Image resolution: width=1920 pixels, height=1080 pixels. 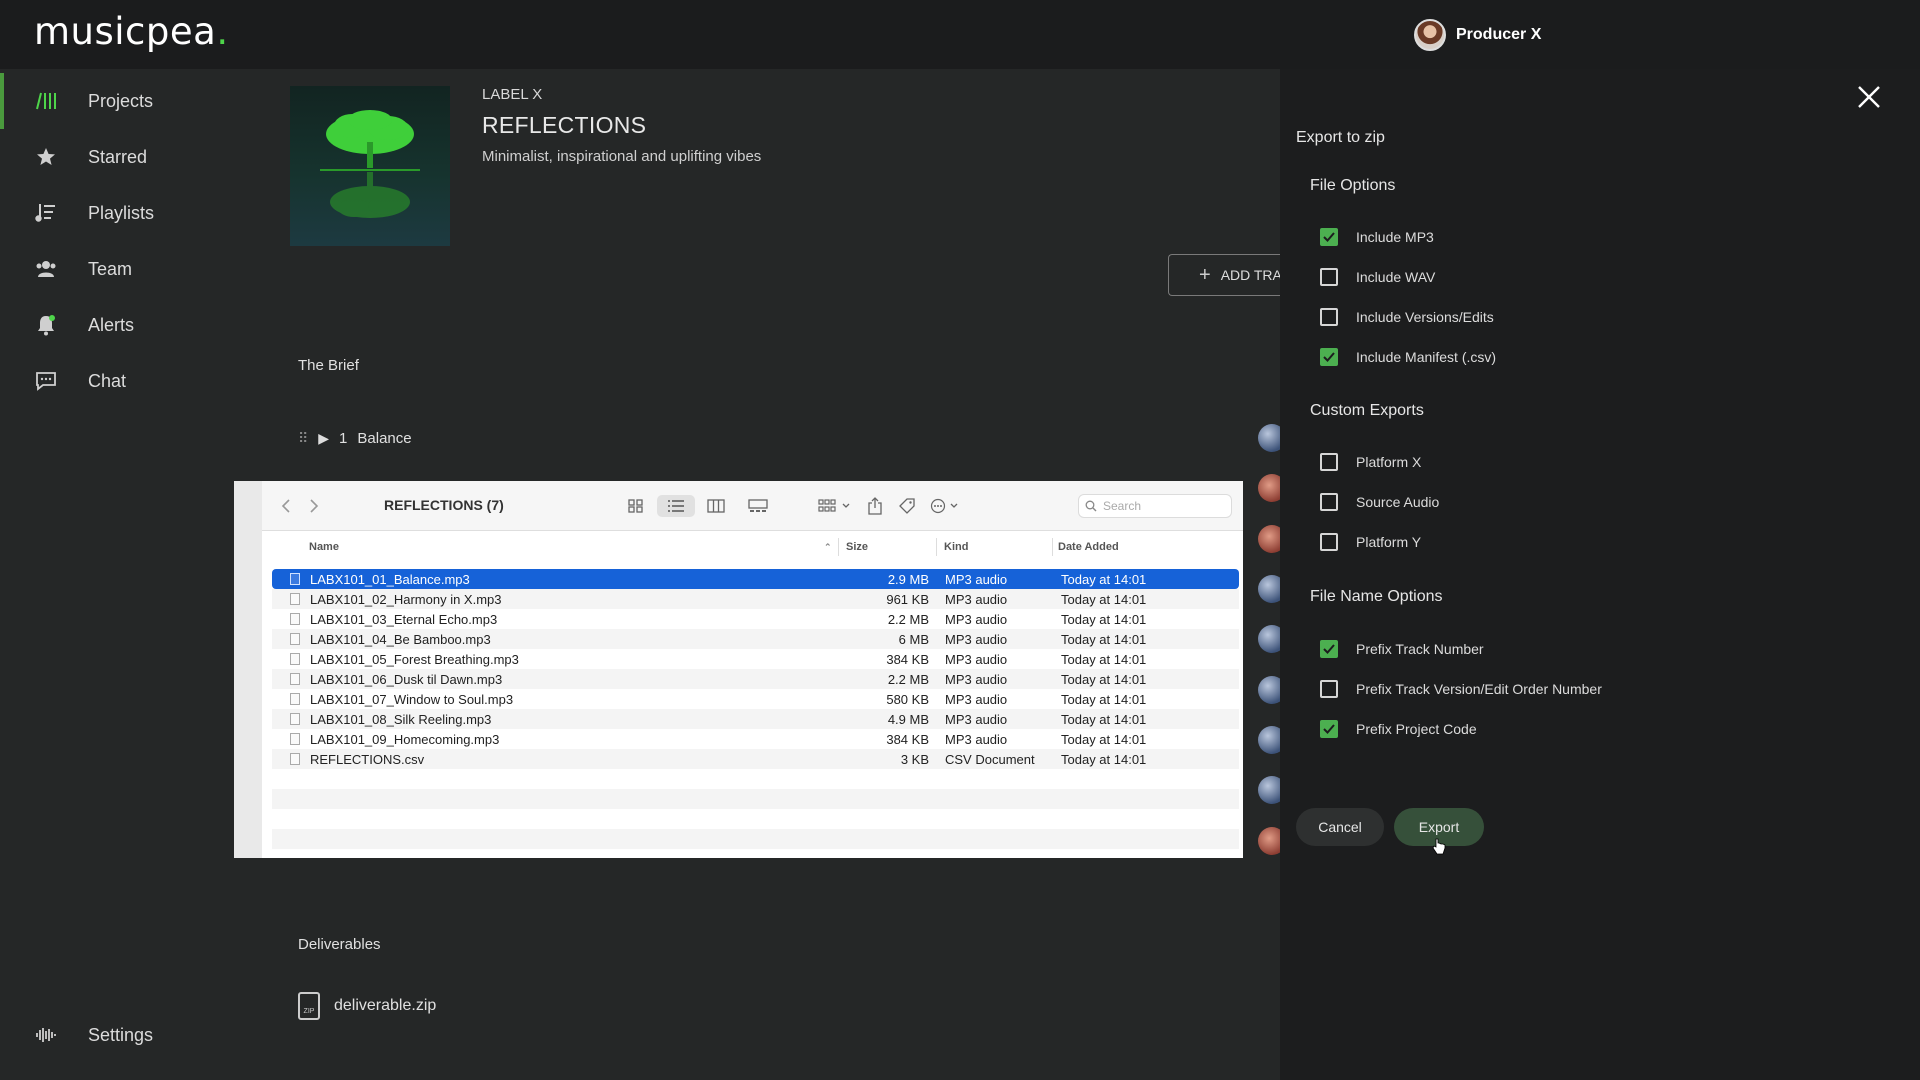 What do you see at coordinates (314, 506) in the screenshot?
I see `forward-icon` at bounding box center [314, 506].